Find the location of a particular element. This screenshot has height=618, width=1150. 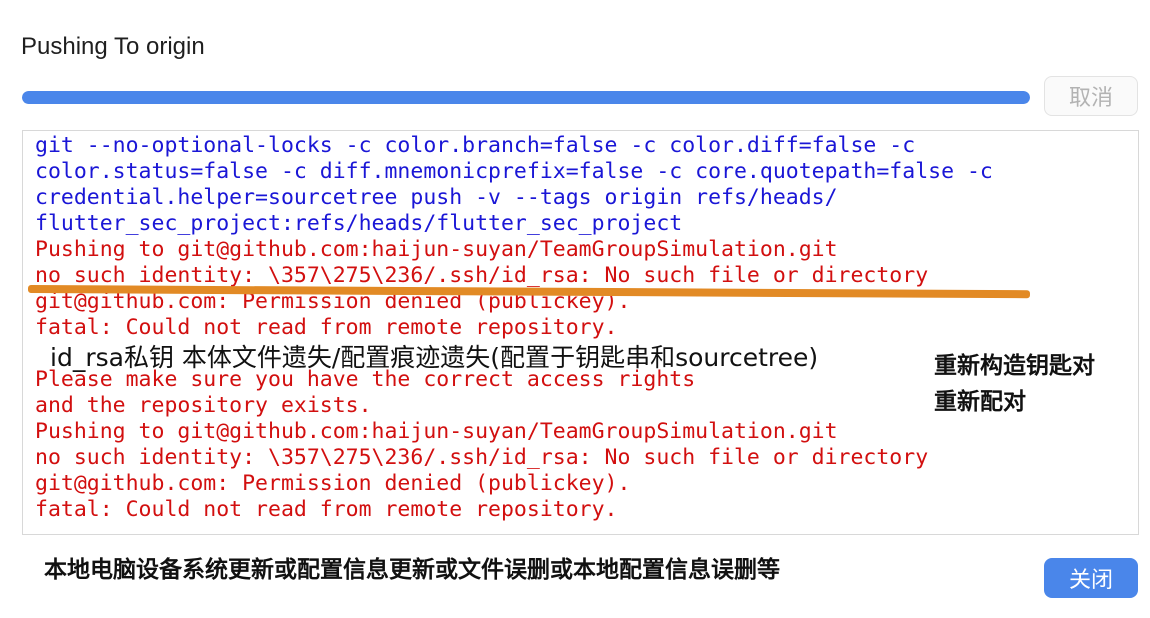

annotation-fix-note: 重新构造钥匙对 重新配对 is located at coordinates (1014, 384).